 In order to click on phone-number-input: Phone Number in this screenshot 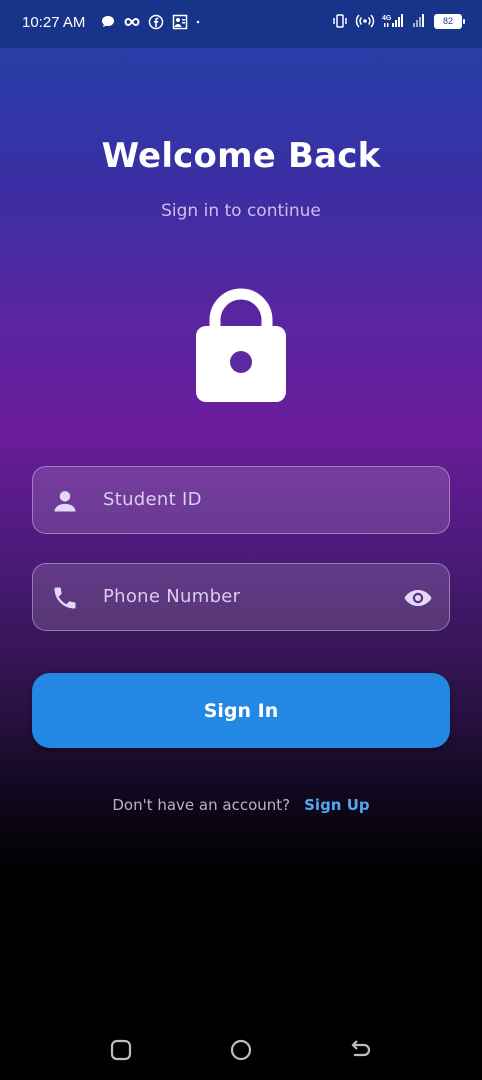, I will do `click(171, 596)`.